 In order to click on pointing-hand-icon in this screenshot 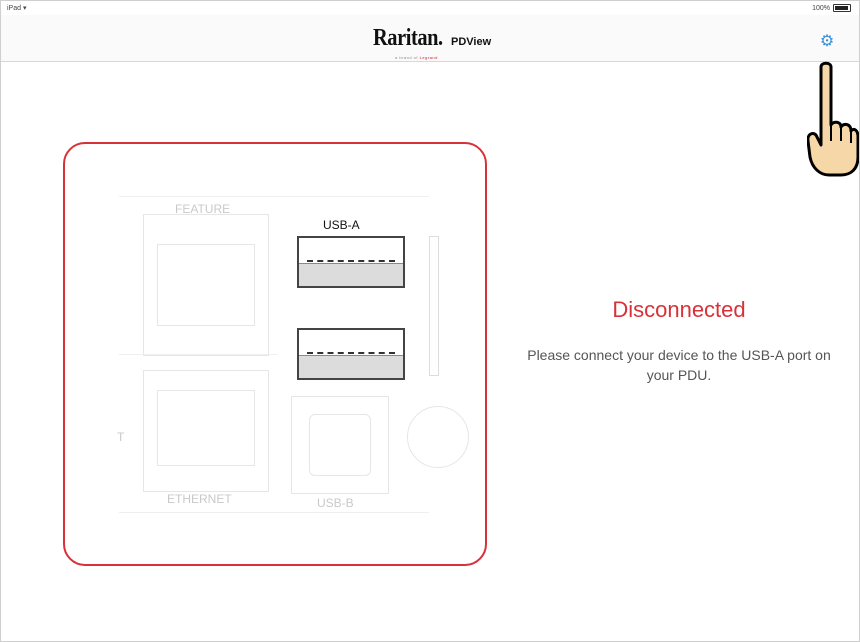, I will do `click(833, 119)`.